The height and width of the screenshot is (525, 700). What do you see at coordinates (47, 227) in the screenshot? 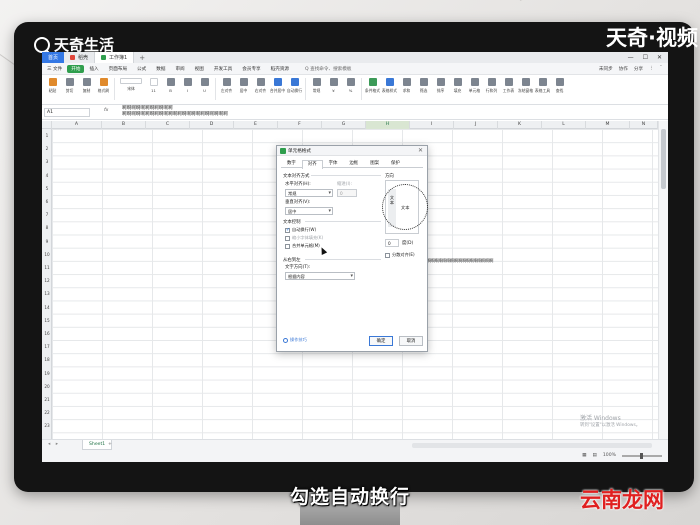
I see `row-header: 8` at bounding box center [47, 227].